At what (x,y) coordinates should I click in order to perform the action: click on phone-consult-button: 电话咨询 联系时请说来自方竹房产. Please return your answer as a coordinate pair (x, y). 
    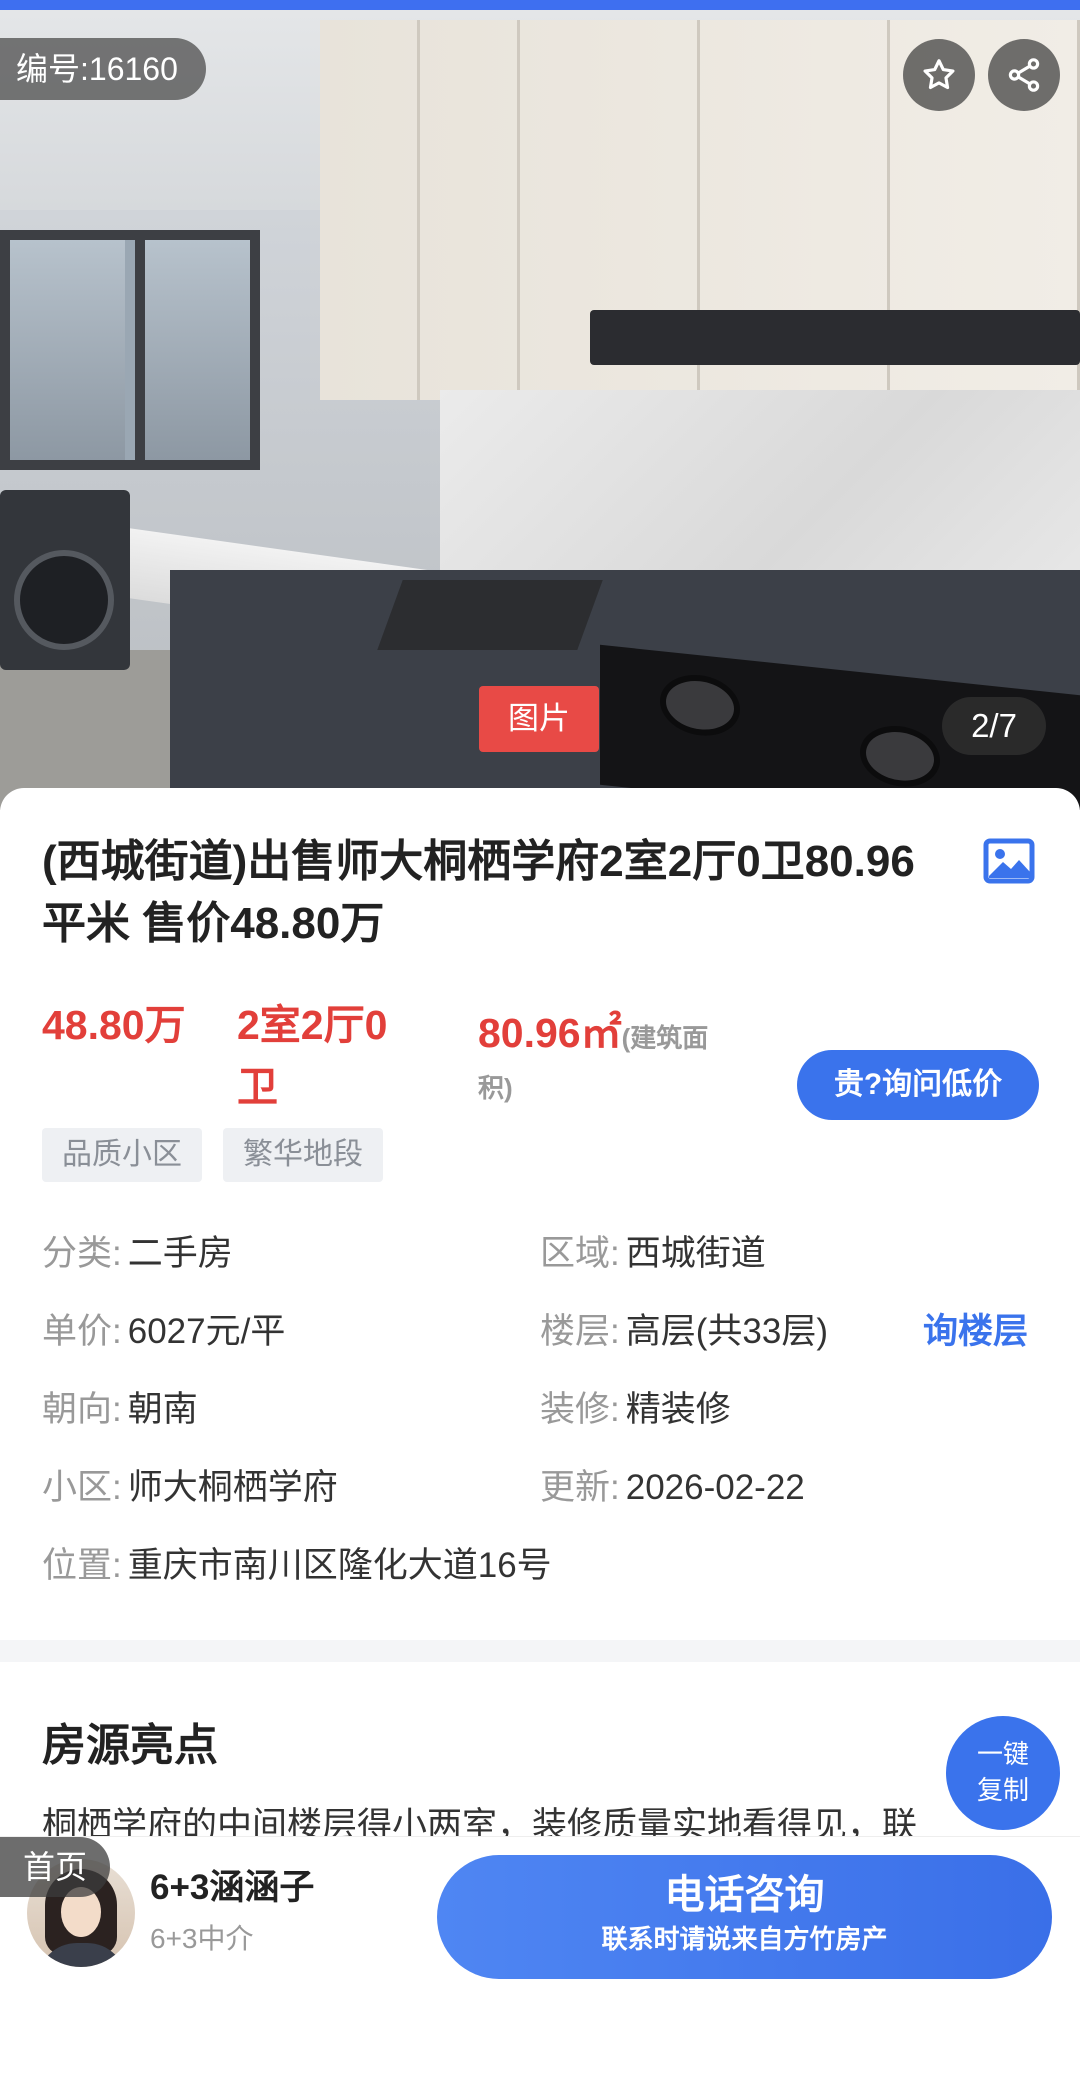
    Looking at the image, I should click on (744, 1917).